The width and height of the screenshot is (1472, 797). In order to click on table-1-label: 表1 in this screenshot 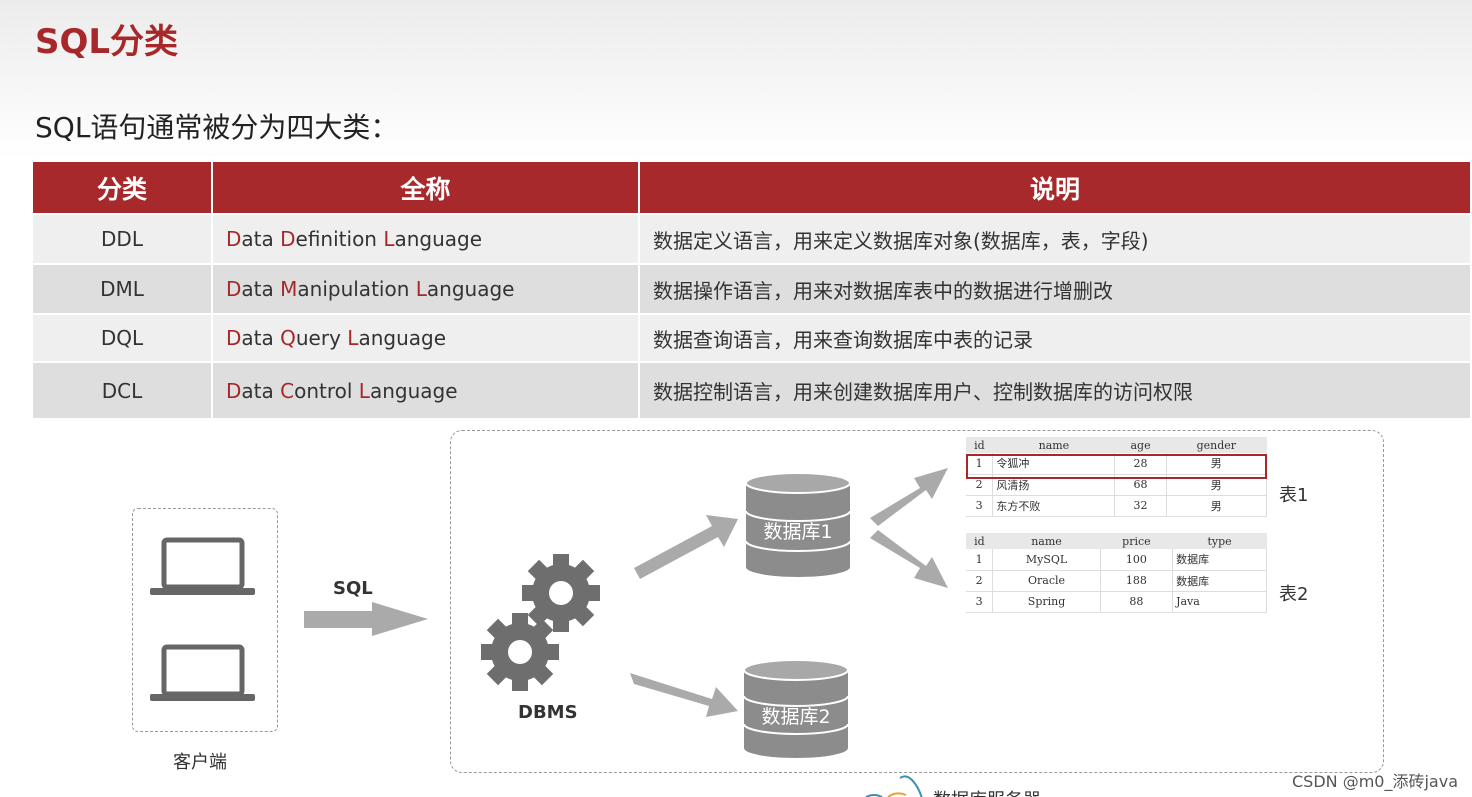, I will do `click(1294, 495)`.